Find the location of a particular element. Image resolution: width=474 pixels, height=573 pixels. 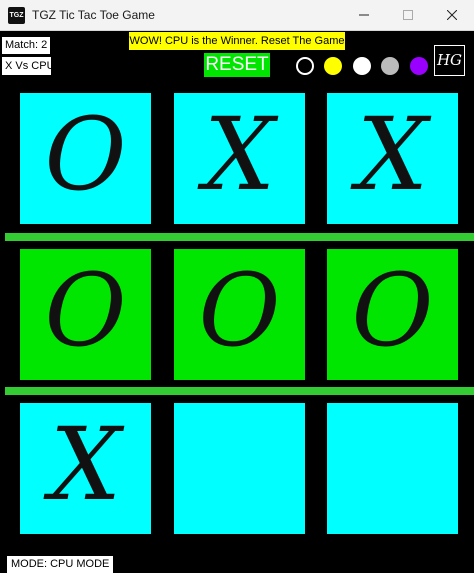

close-icon is located at coordinates (452, 15).